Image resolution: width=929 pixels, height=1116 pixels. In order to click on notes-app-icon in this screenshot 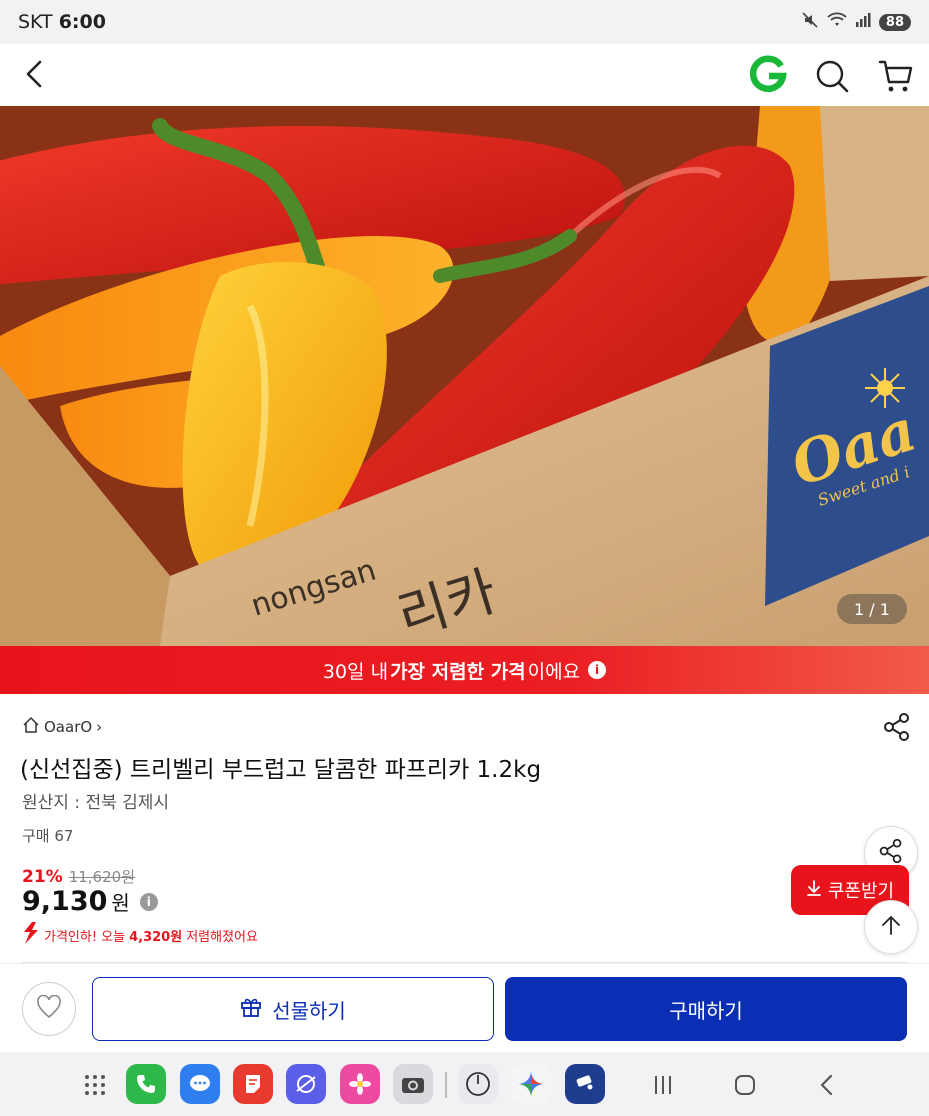, I will do `click(253, 1084)`.